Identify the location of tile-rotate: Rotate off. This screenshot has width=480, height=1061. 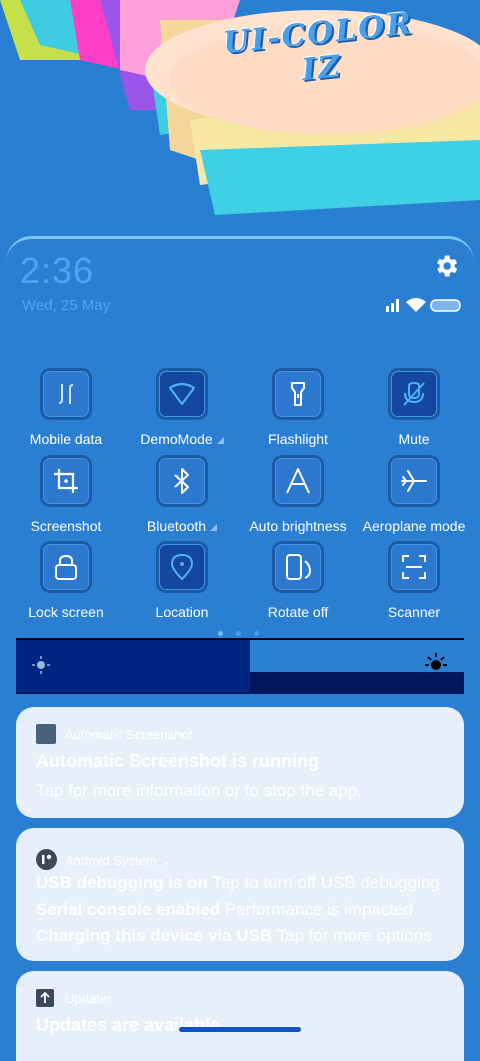
(298, 581).